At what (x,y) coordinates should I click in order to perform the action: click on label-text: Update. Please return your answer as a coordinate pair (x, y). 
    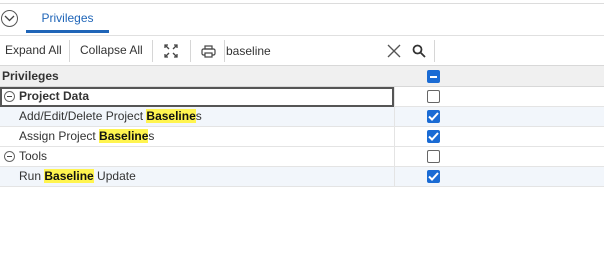
    Looking at the image, I should click on (114, 176).